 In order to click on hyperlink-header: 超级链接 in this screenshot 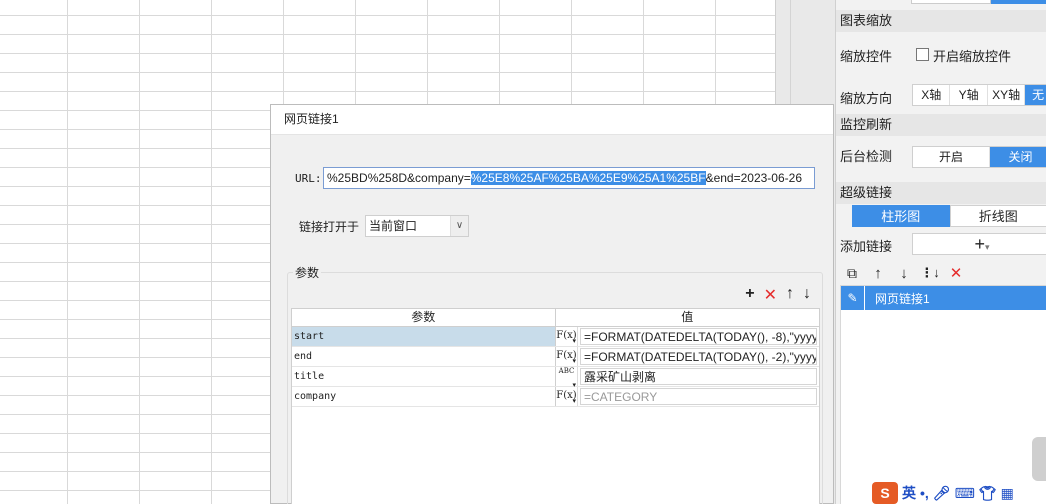, I will do `click(941, 193)`.